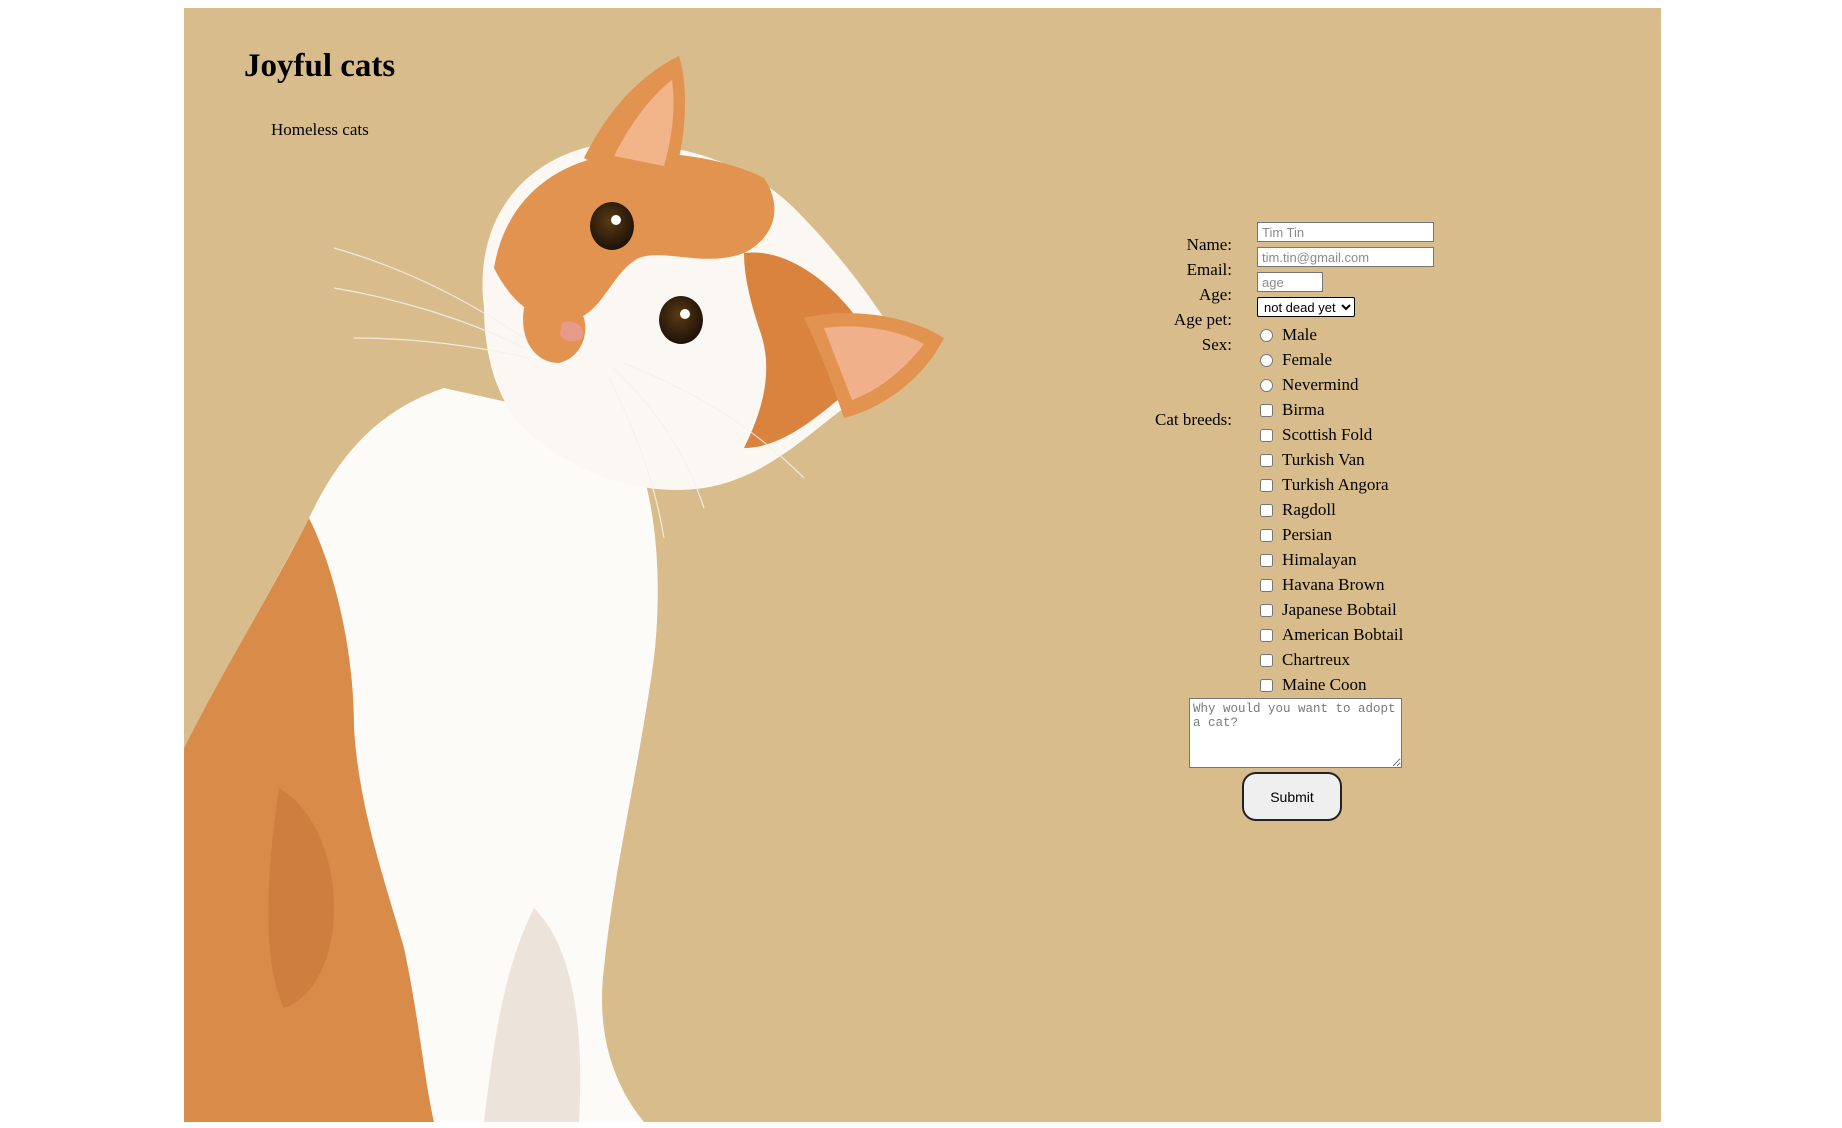 This screenshot has width=1842, height=1128. Describe the element at coordinates (1319, 559) in the screenshot. I see `breed-label: Himalayan` at that location.